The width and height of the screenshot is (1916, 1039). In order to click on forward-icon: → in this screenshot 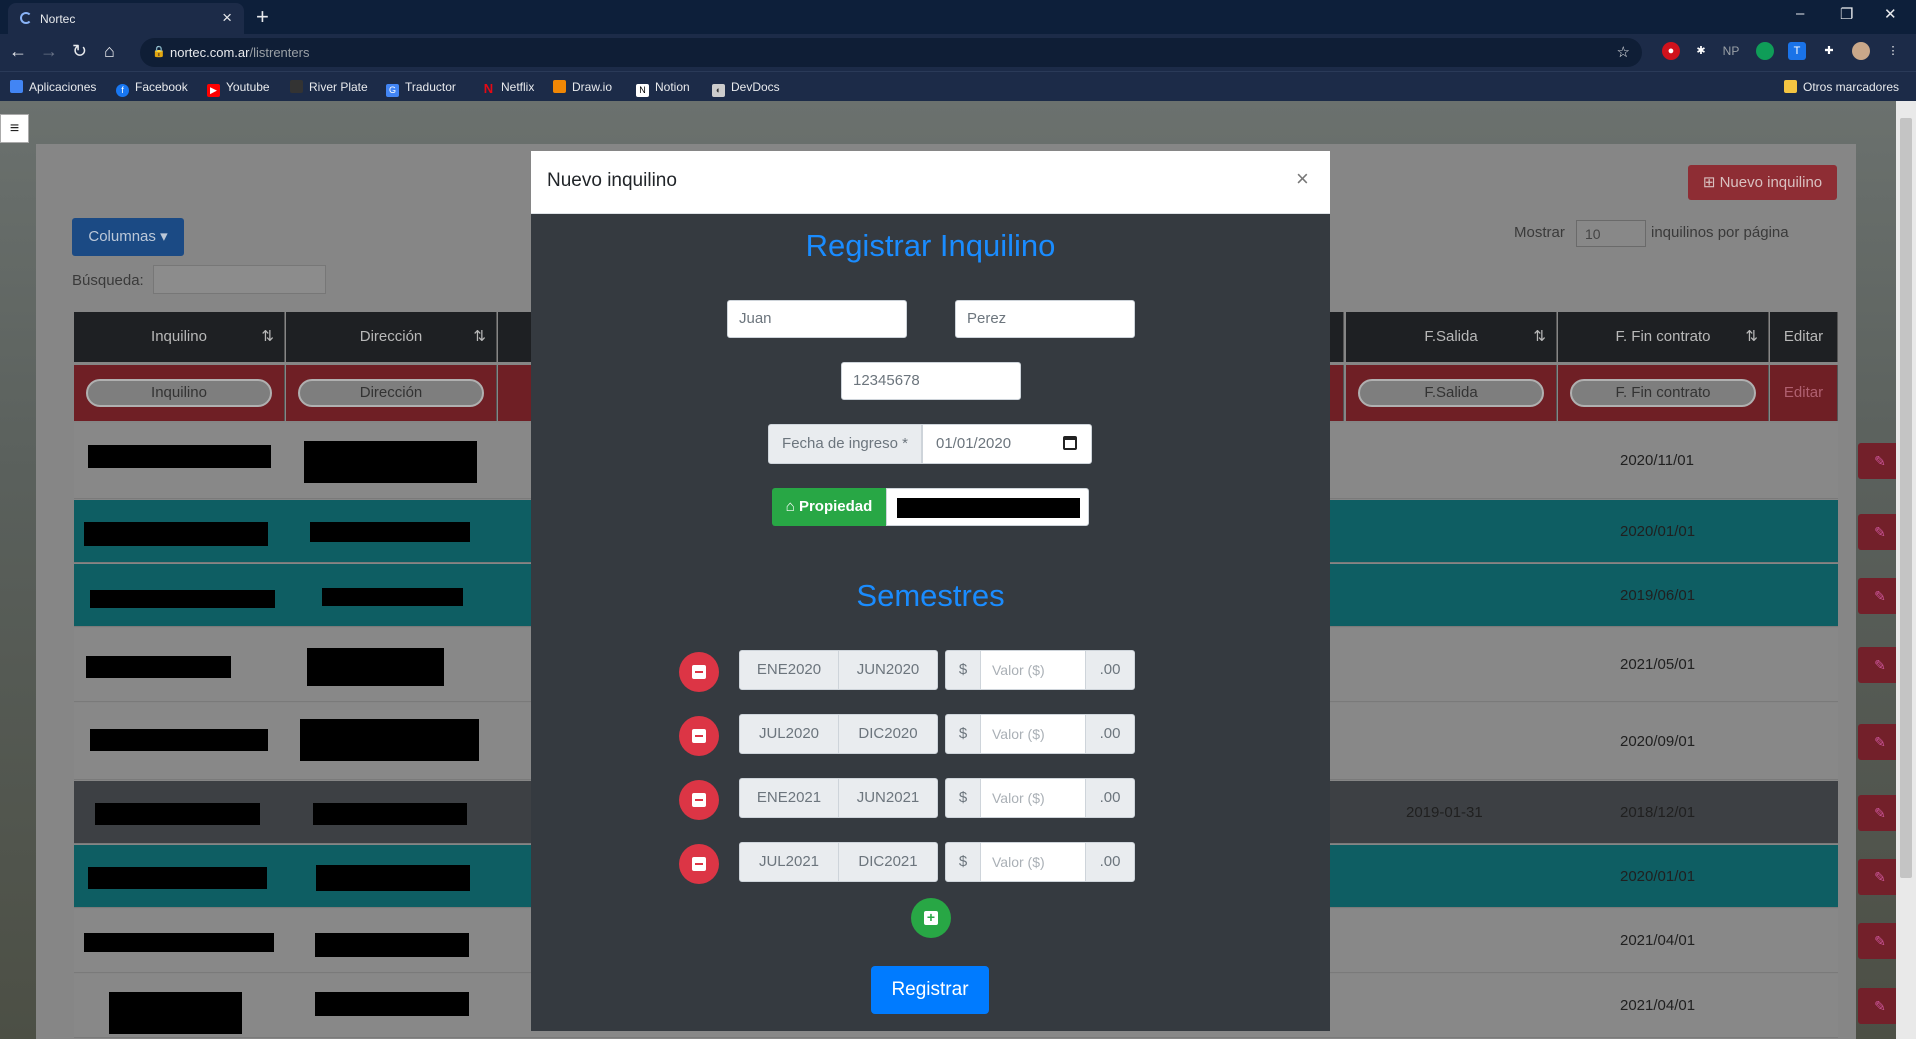, I will do `click(49, 51)`.